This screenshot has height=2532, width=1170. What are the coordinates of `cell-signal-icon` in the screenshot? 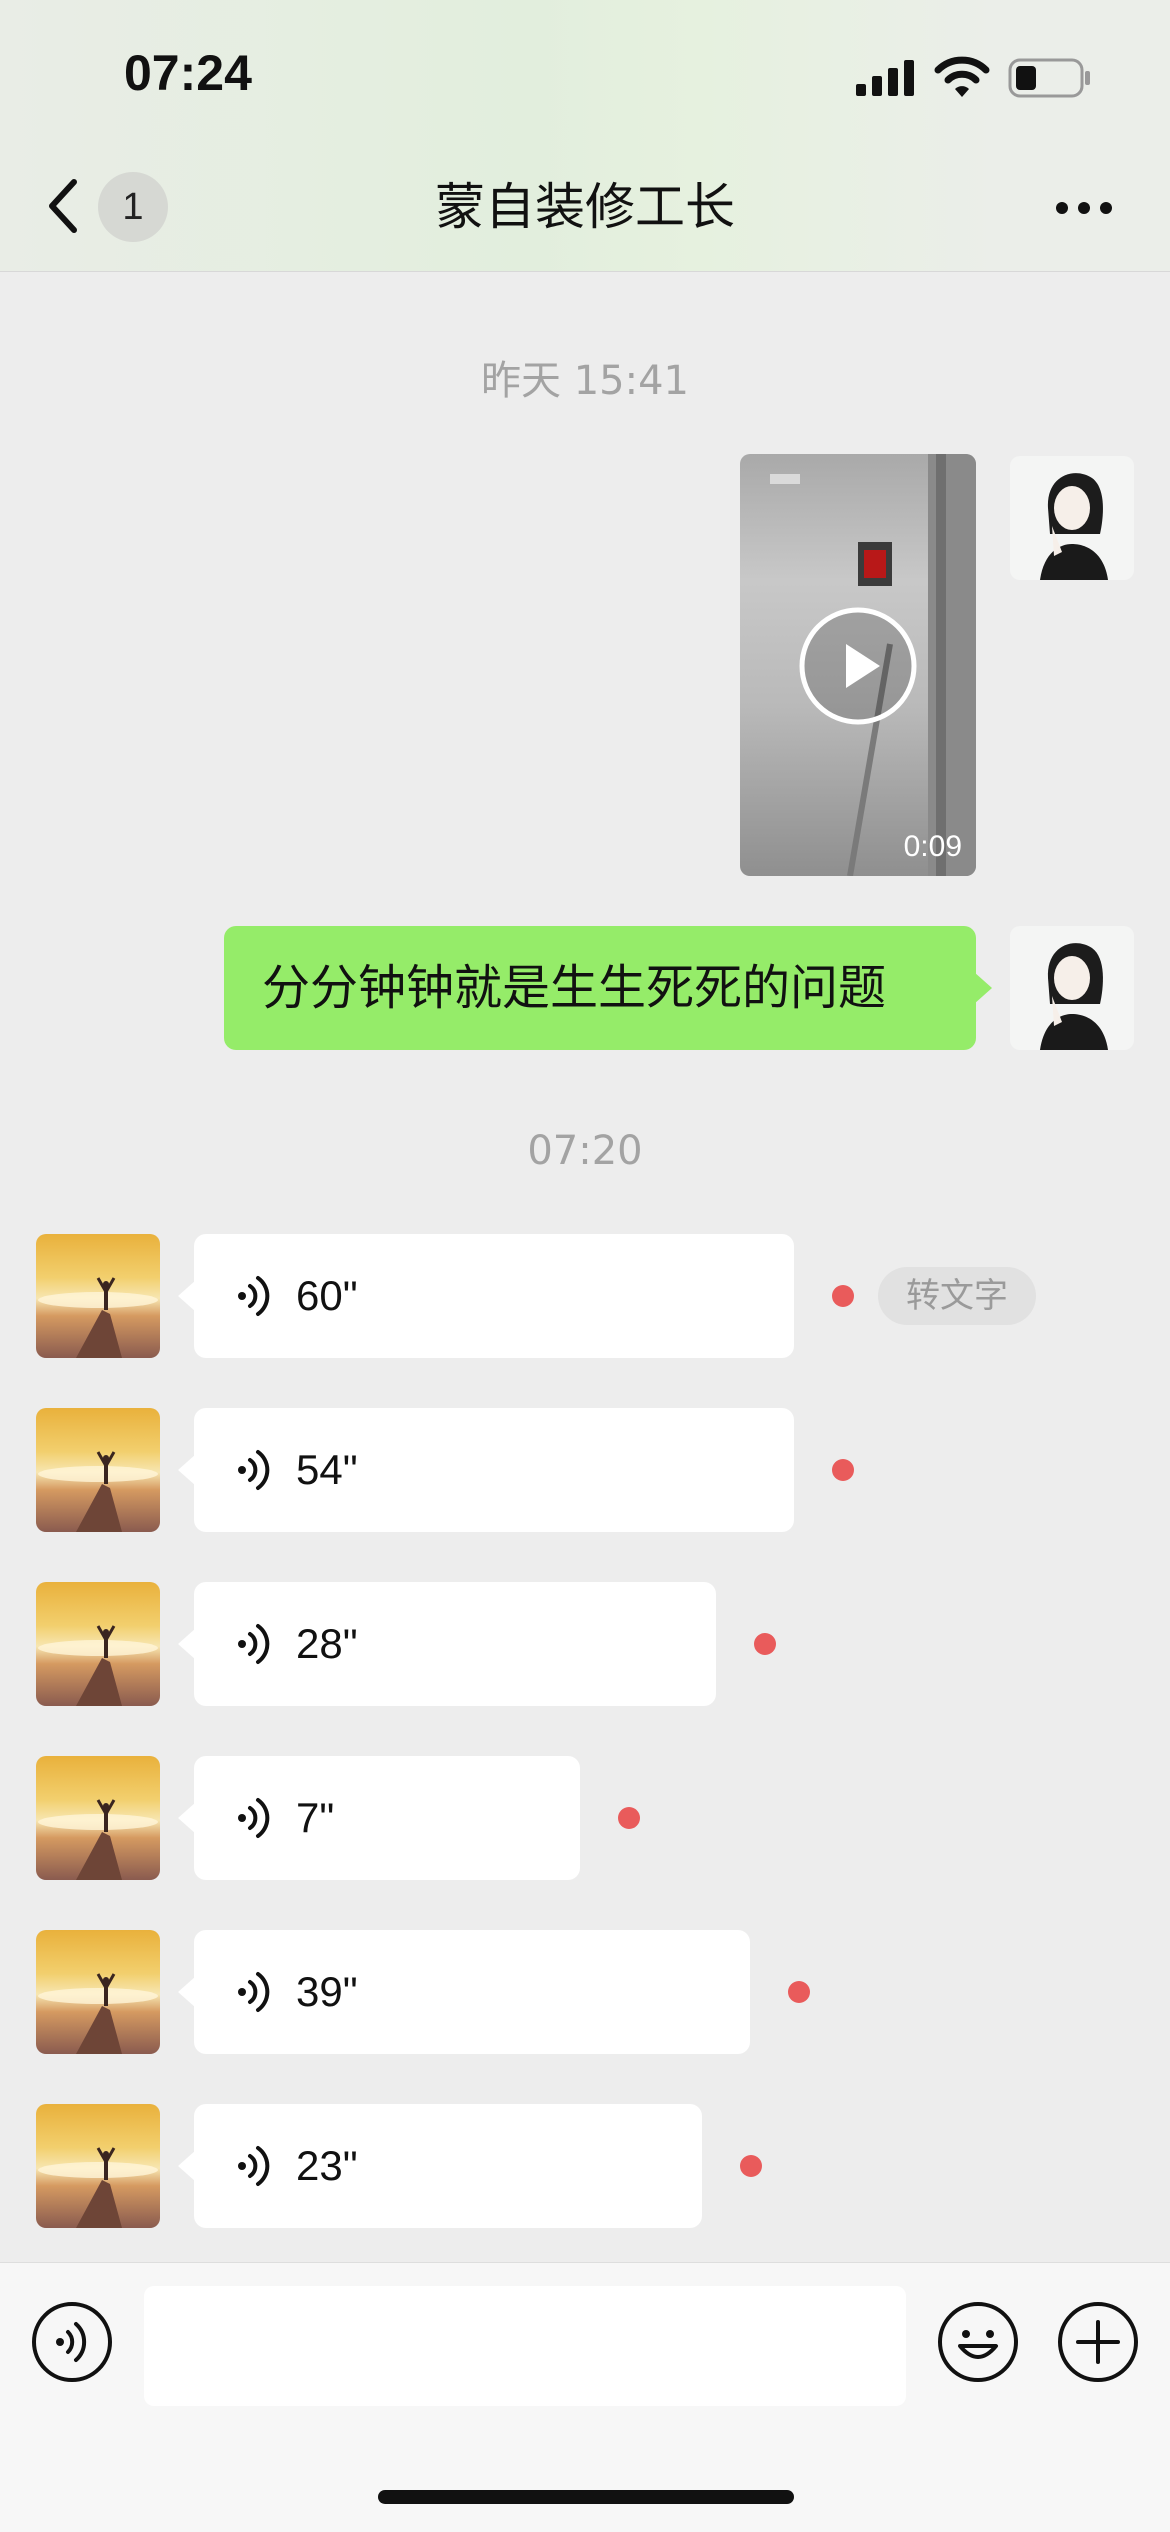 It's located at (885, 78).